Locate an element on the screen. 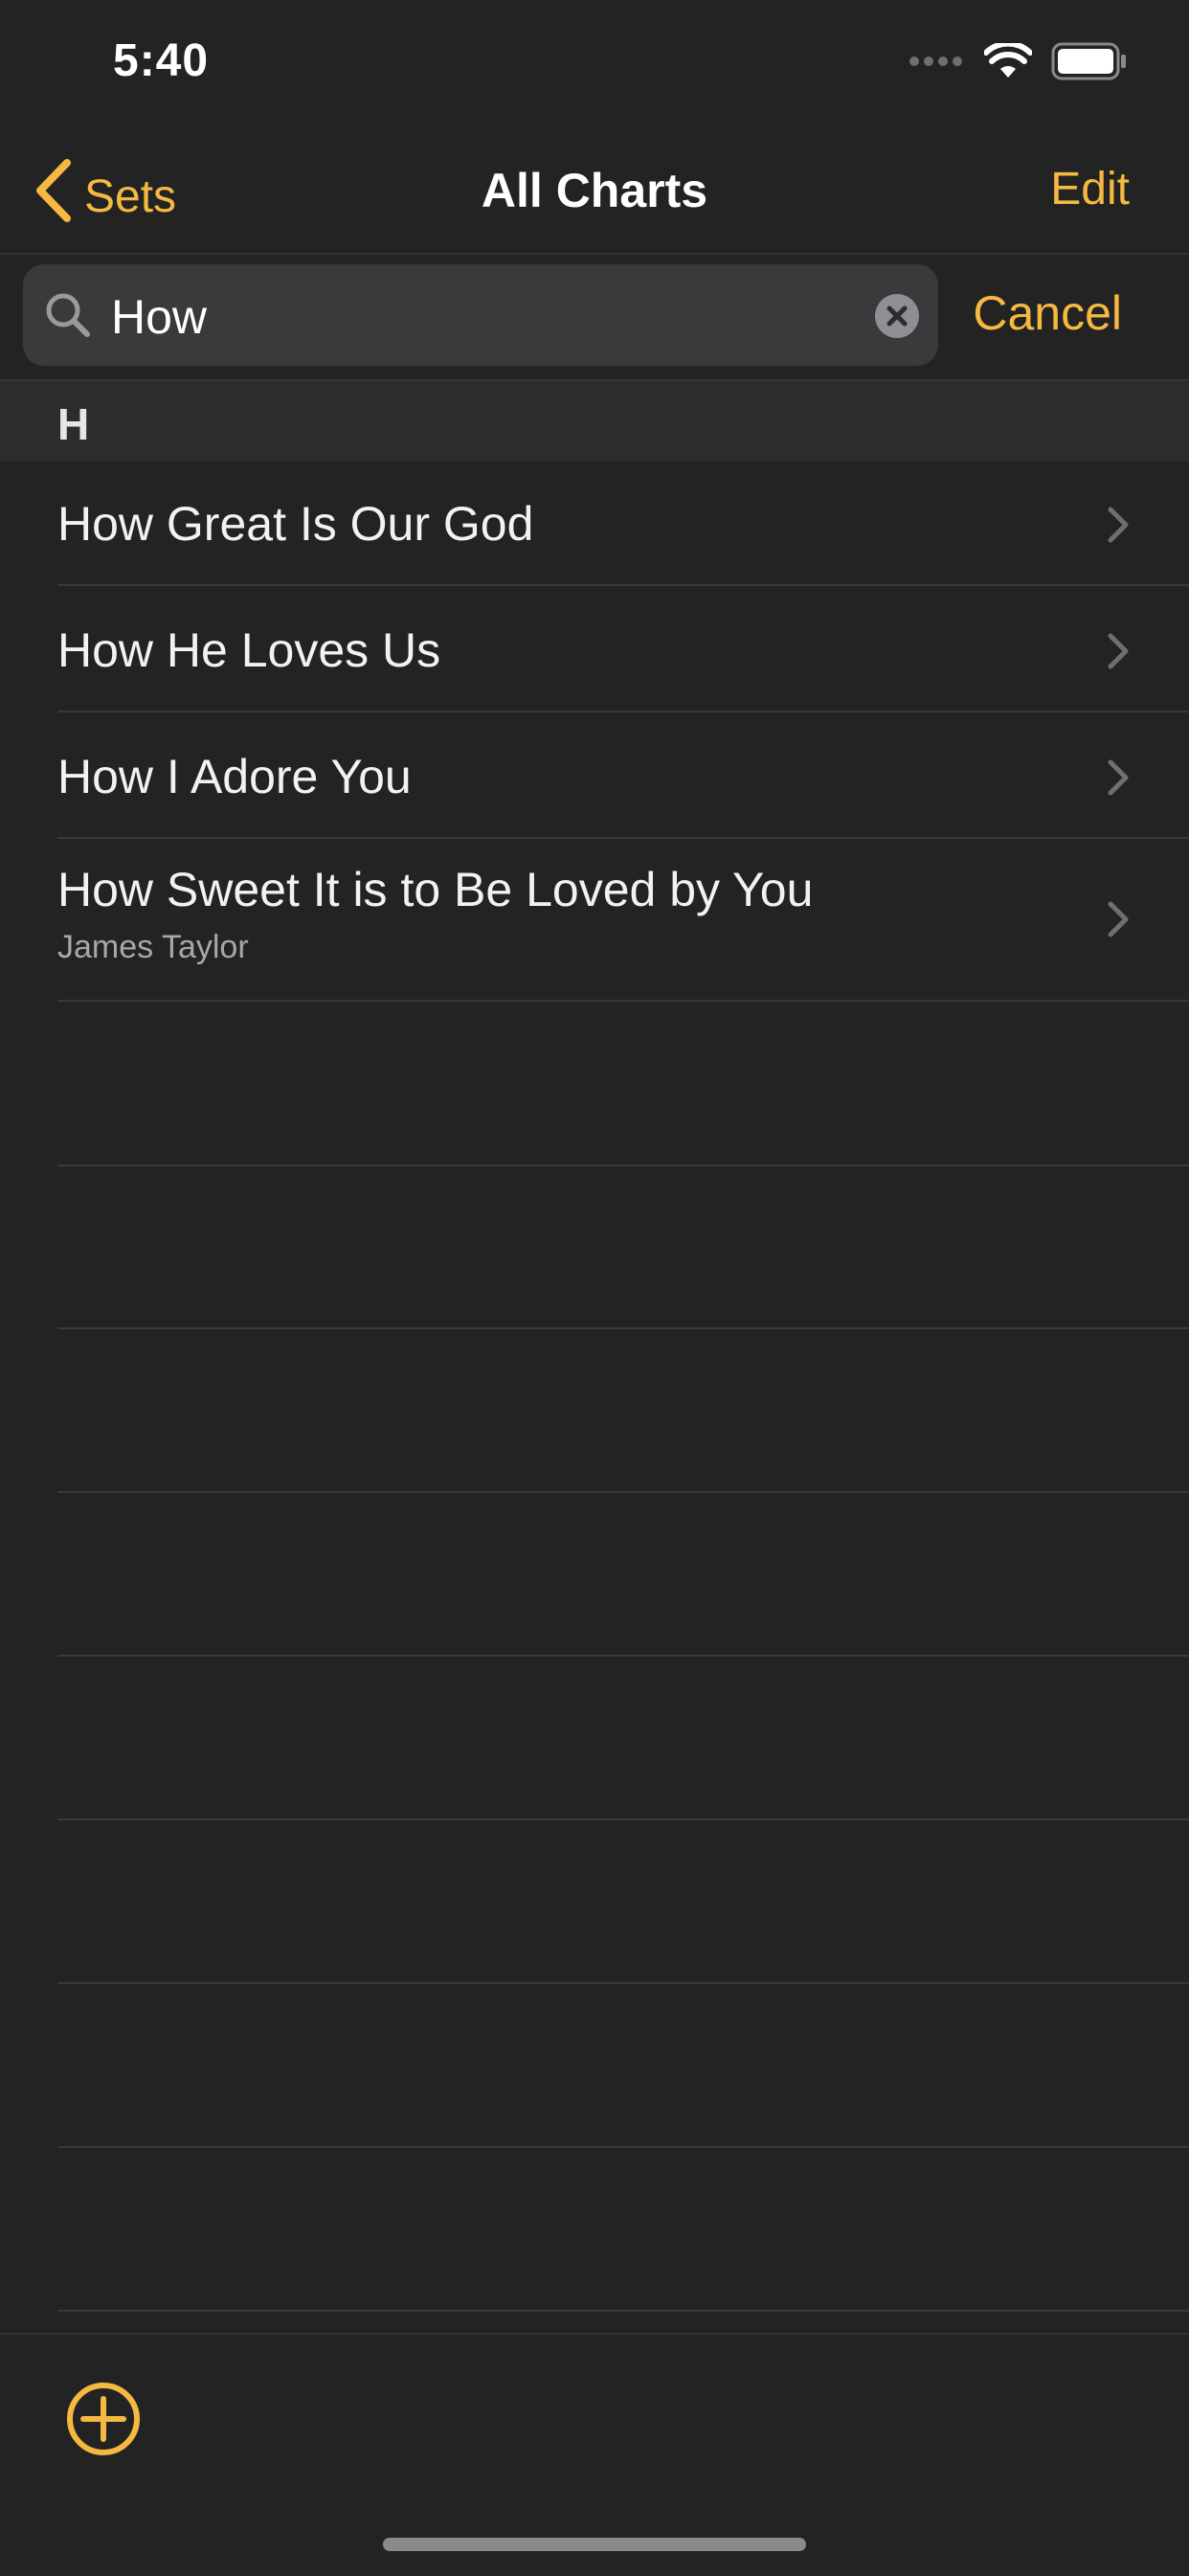  item-title: How I Adore You is located at coordinates (234, 776).